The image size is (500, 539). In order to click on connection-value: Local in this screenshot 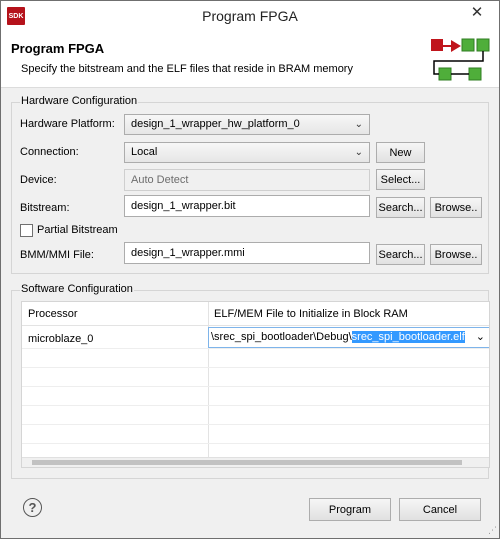, I will do `click(144, 152)`.